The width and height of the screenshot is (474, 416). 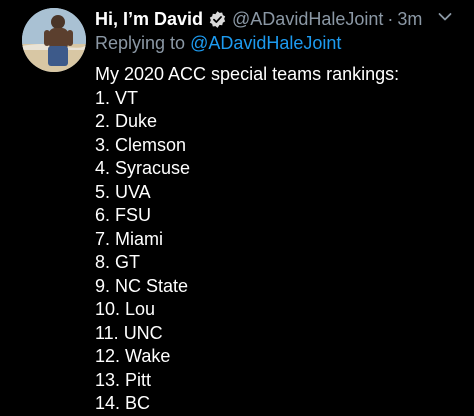 What do you see at coordinates (409, 19) in the screenshot?
I see `timestamp: 3m` at bounding box center [409, 19].